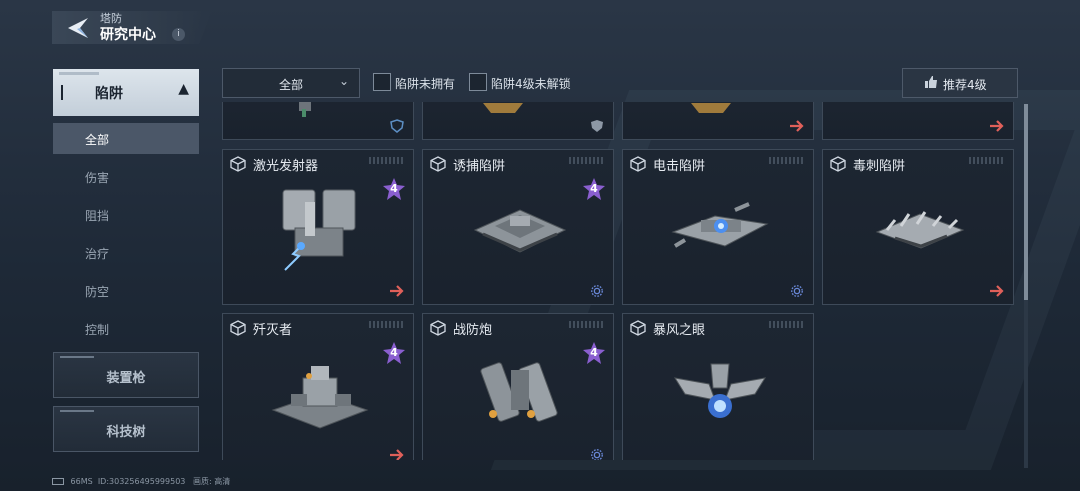 The height and width of the screenshot is (491, 1080). I want to click on device-gun-label: 装置枪, so click(126, 378).